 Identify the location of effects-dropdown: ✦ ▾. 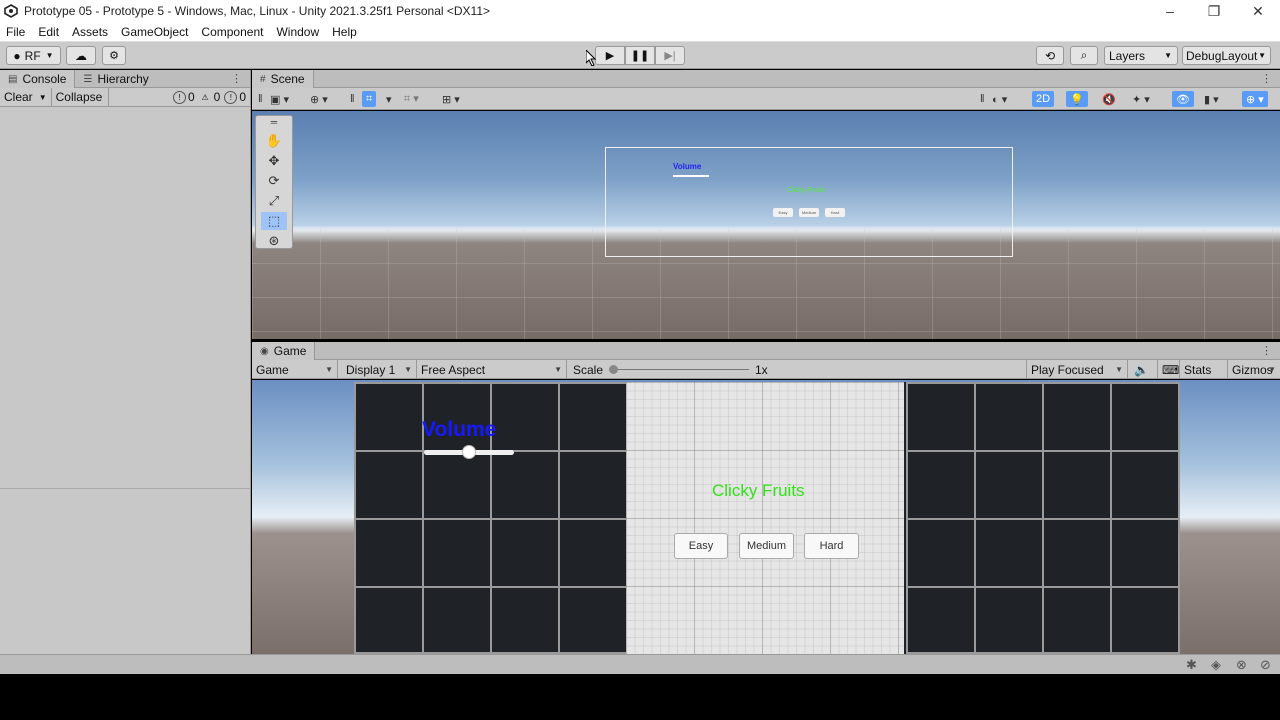
(1141, 99).